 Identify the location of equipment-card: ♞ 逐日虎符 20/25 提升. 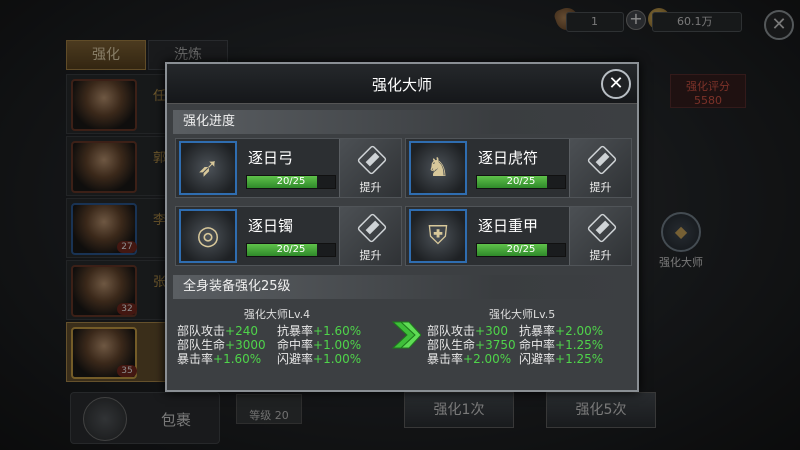
(518, 168).